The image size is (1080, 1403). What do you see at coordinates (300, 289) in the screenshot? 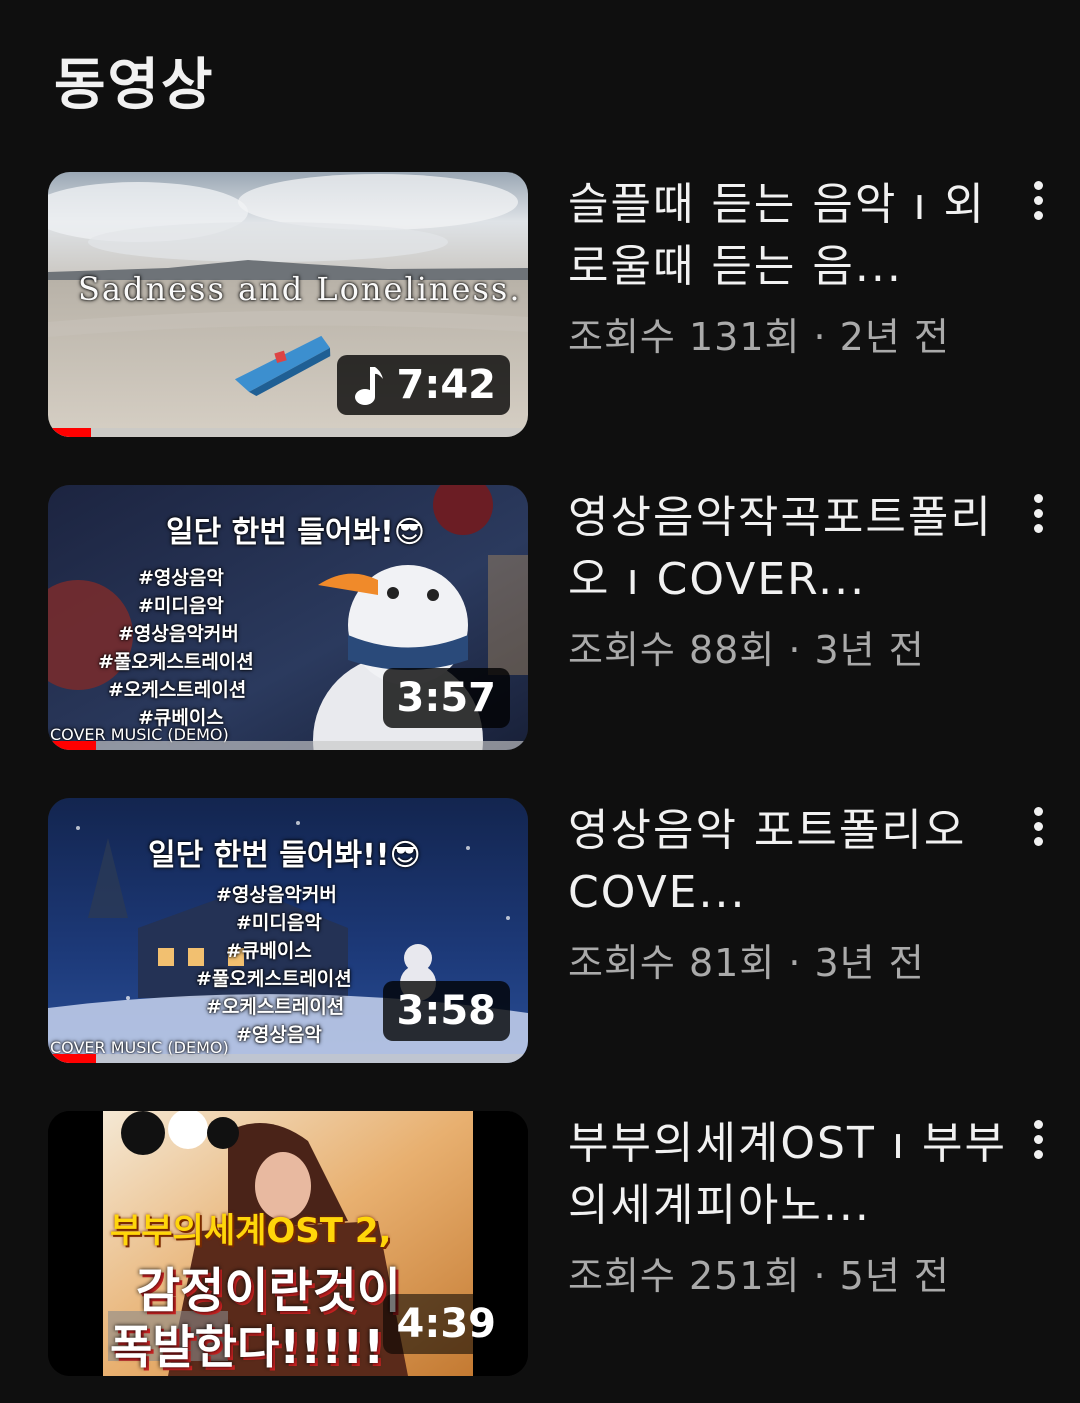
I see `thumbnail-caption: Sadness and Loneliness.` at bounding box center [300, 289].